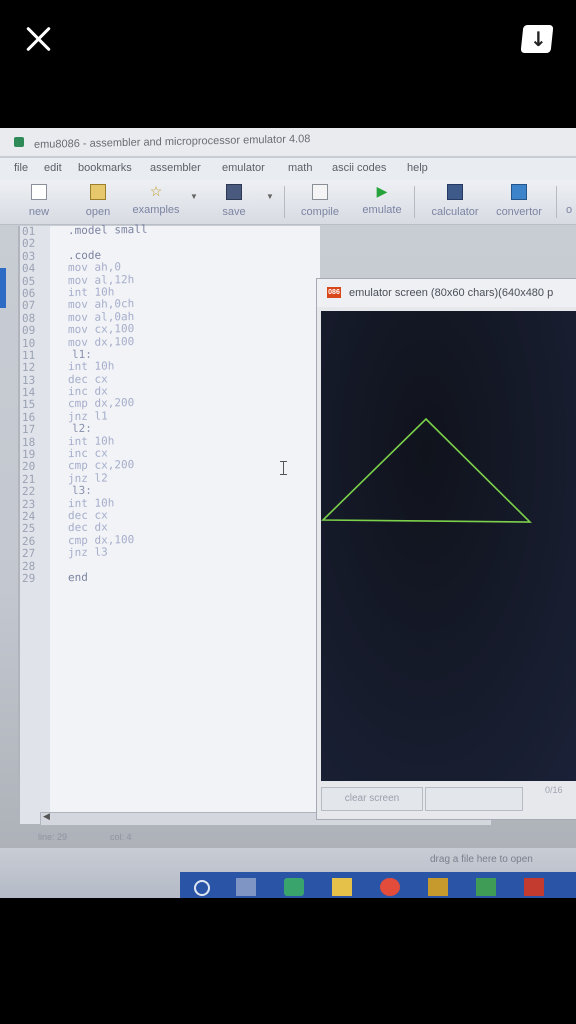 This screenshot has width=576, height=1024. What do you see at coordinates (156, 201) in the screenshot?
I see `examples-button: ☆ examples` at bounding box center [156, 201].